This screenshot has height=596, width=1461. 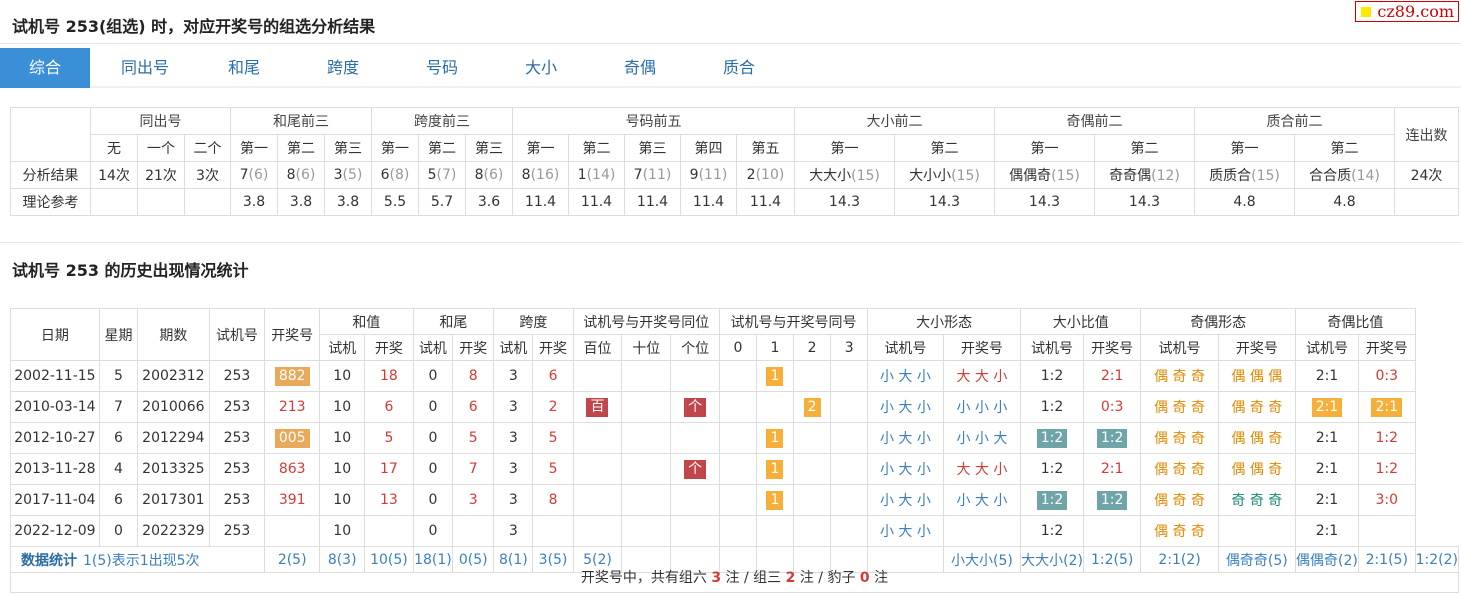 What do you see at coordinates (765, 175) in the screenshot?
I see `result-cell: 2(10)` at bounding box center [765, 175].